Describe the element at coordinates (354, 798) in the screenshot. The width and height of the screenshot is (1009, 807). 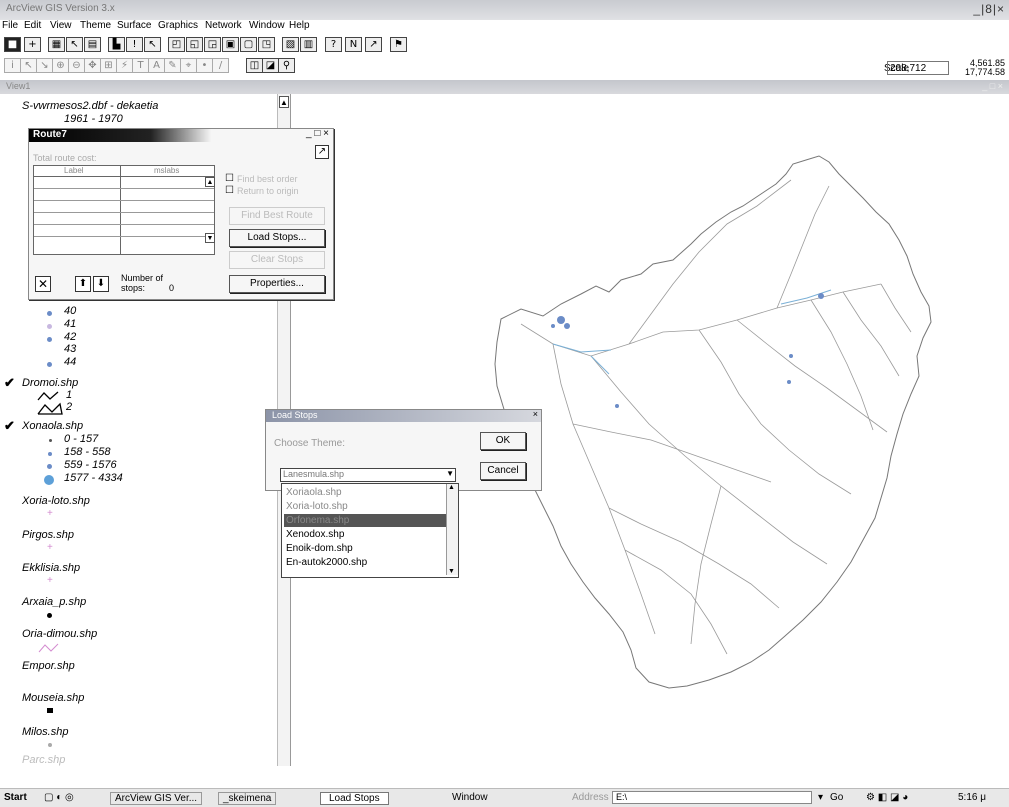
I see `taskbar-load-stops: Load Stops` at that location.